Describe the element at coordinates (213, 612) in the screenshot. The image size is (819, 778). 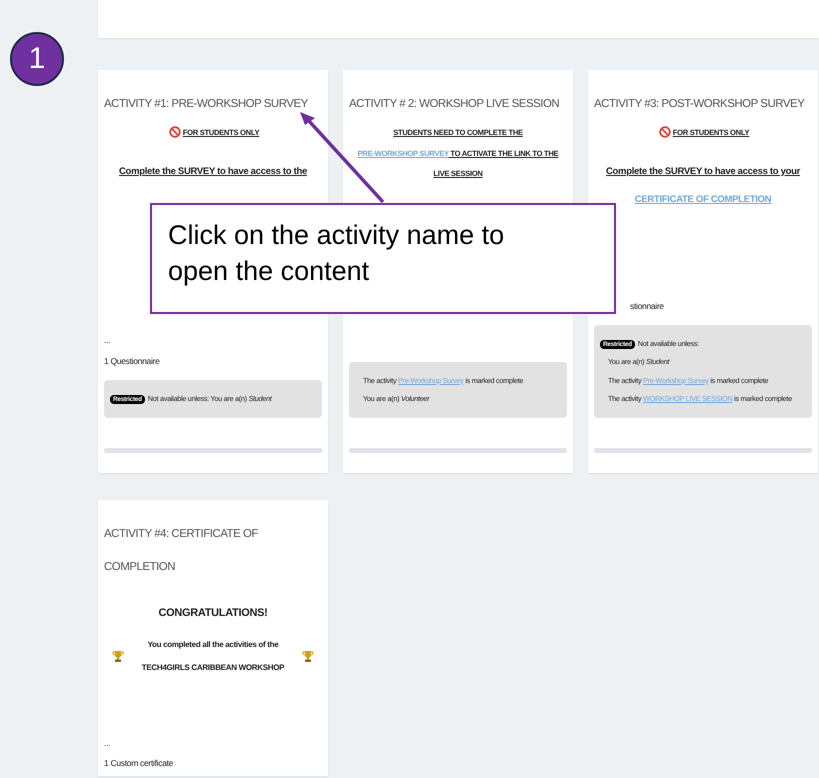
I see `heading-text: CONGRATULATIONS!` at that location.